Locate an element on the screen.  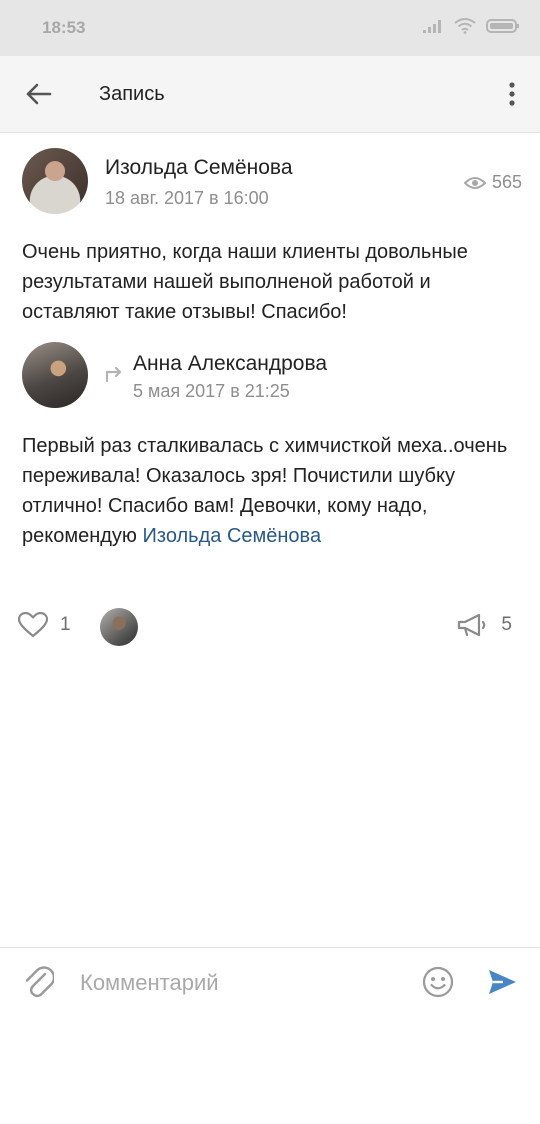
status-bar: 18:53 is located at coordinates (270, 28).